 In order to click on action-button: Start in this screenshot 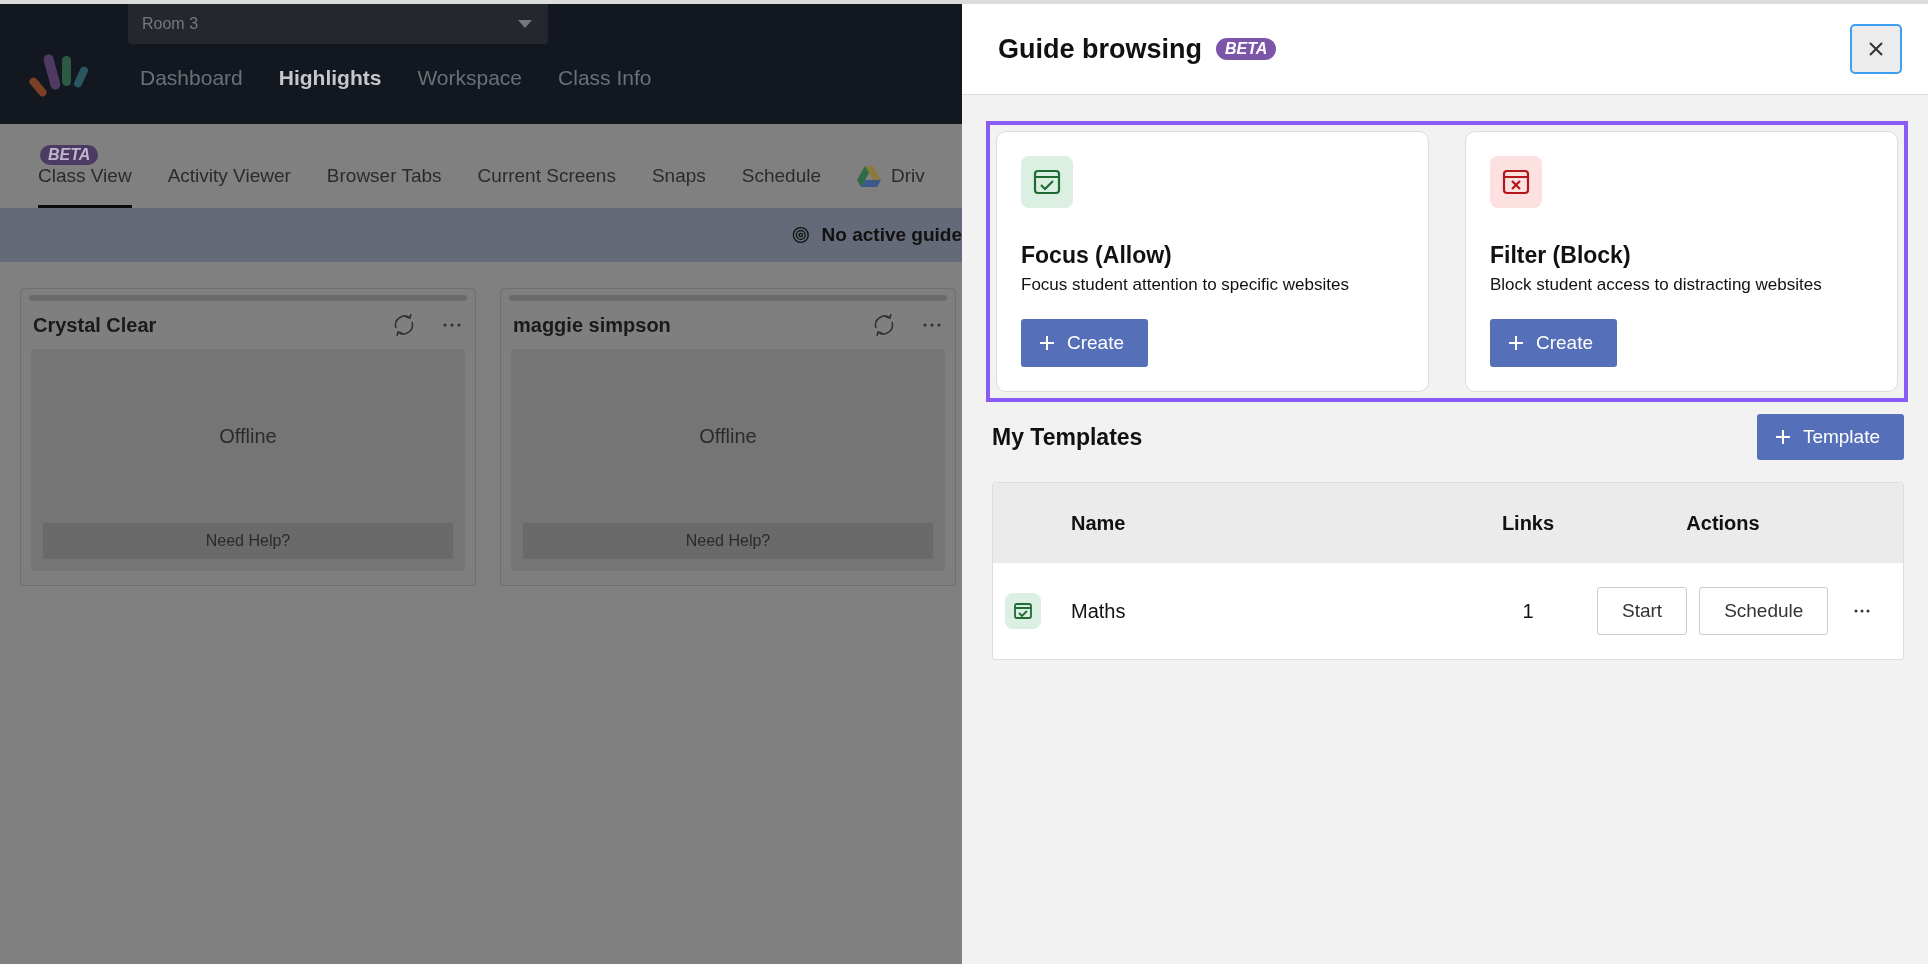, I will do `click(1642, 611)`.